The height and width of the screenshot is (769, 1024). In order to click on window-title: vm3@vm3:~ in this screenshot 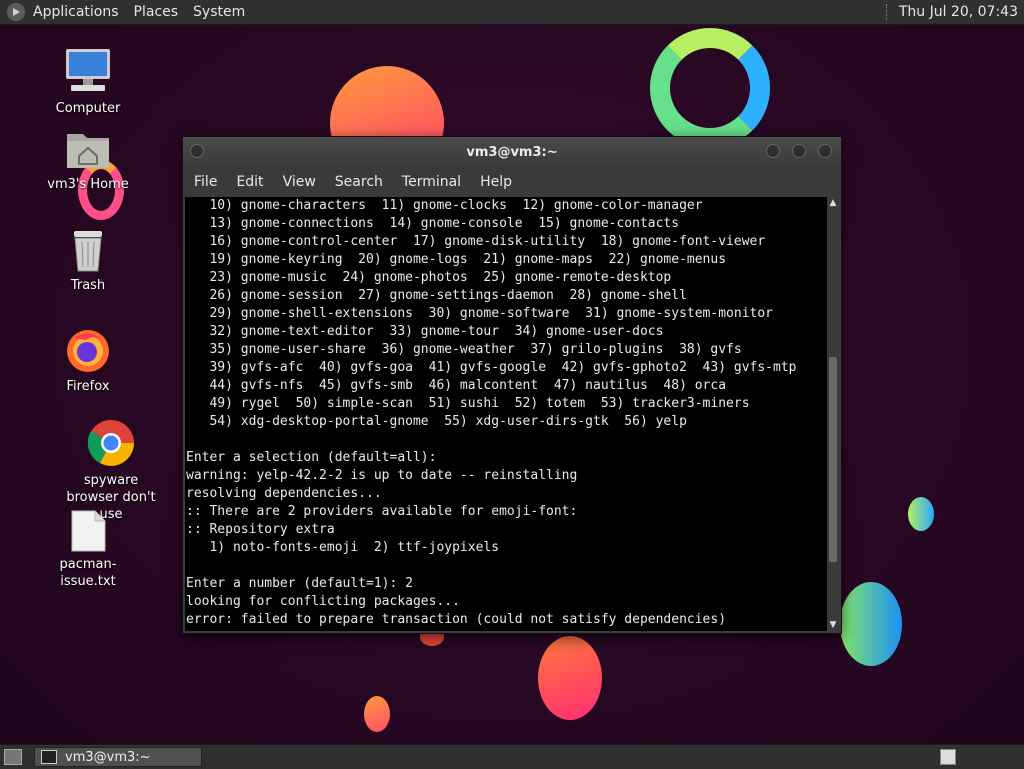, I will do `click(512, 152)`.